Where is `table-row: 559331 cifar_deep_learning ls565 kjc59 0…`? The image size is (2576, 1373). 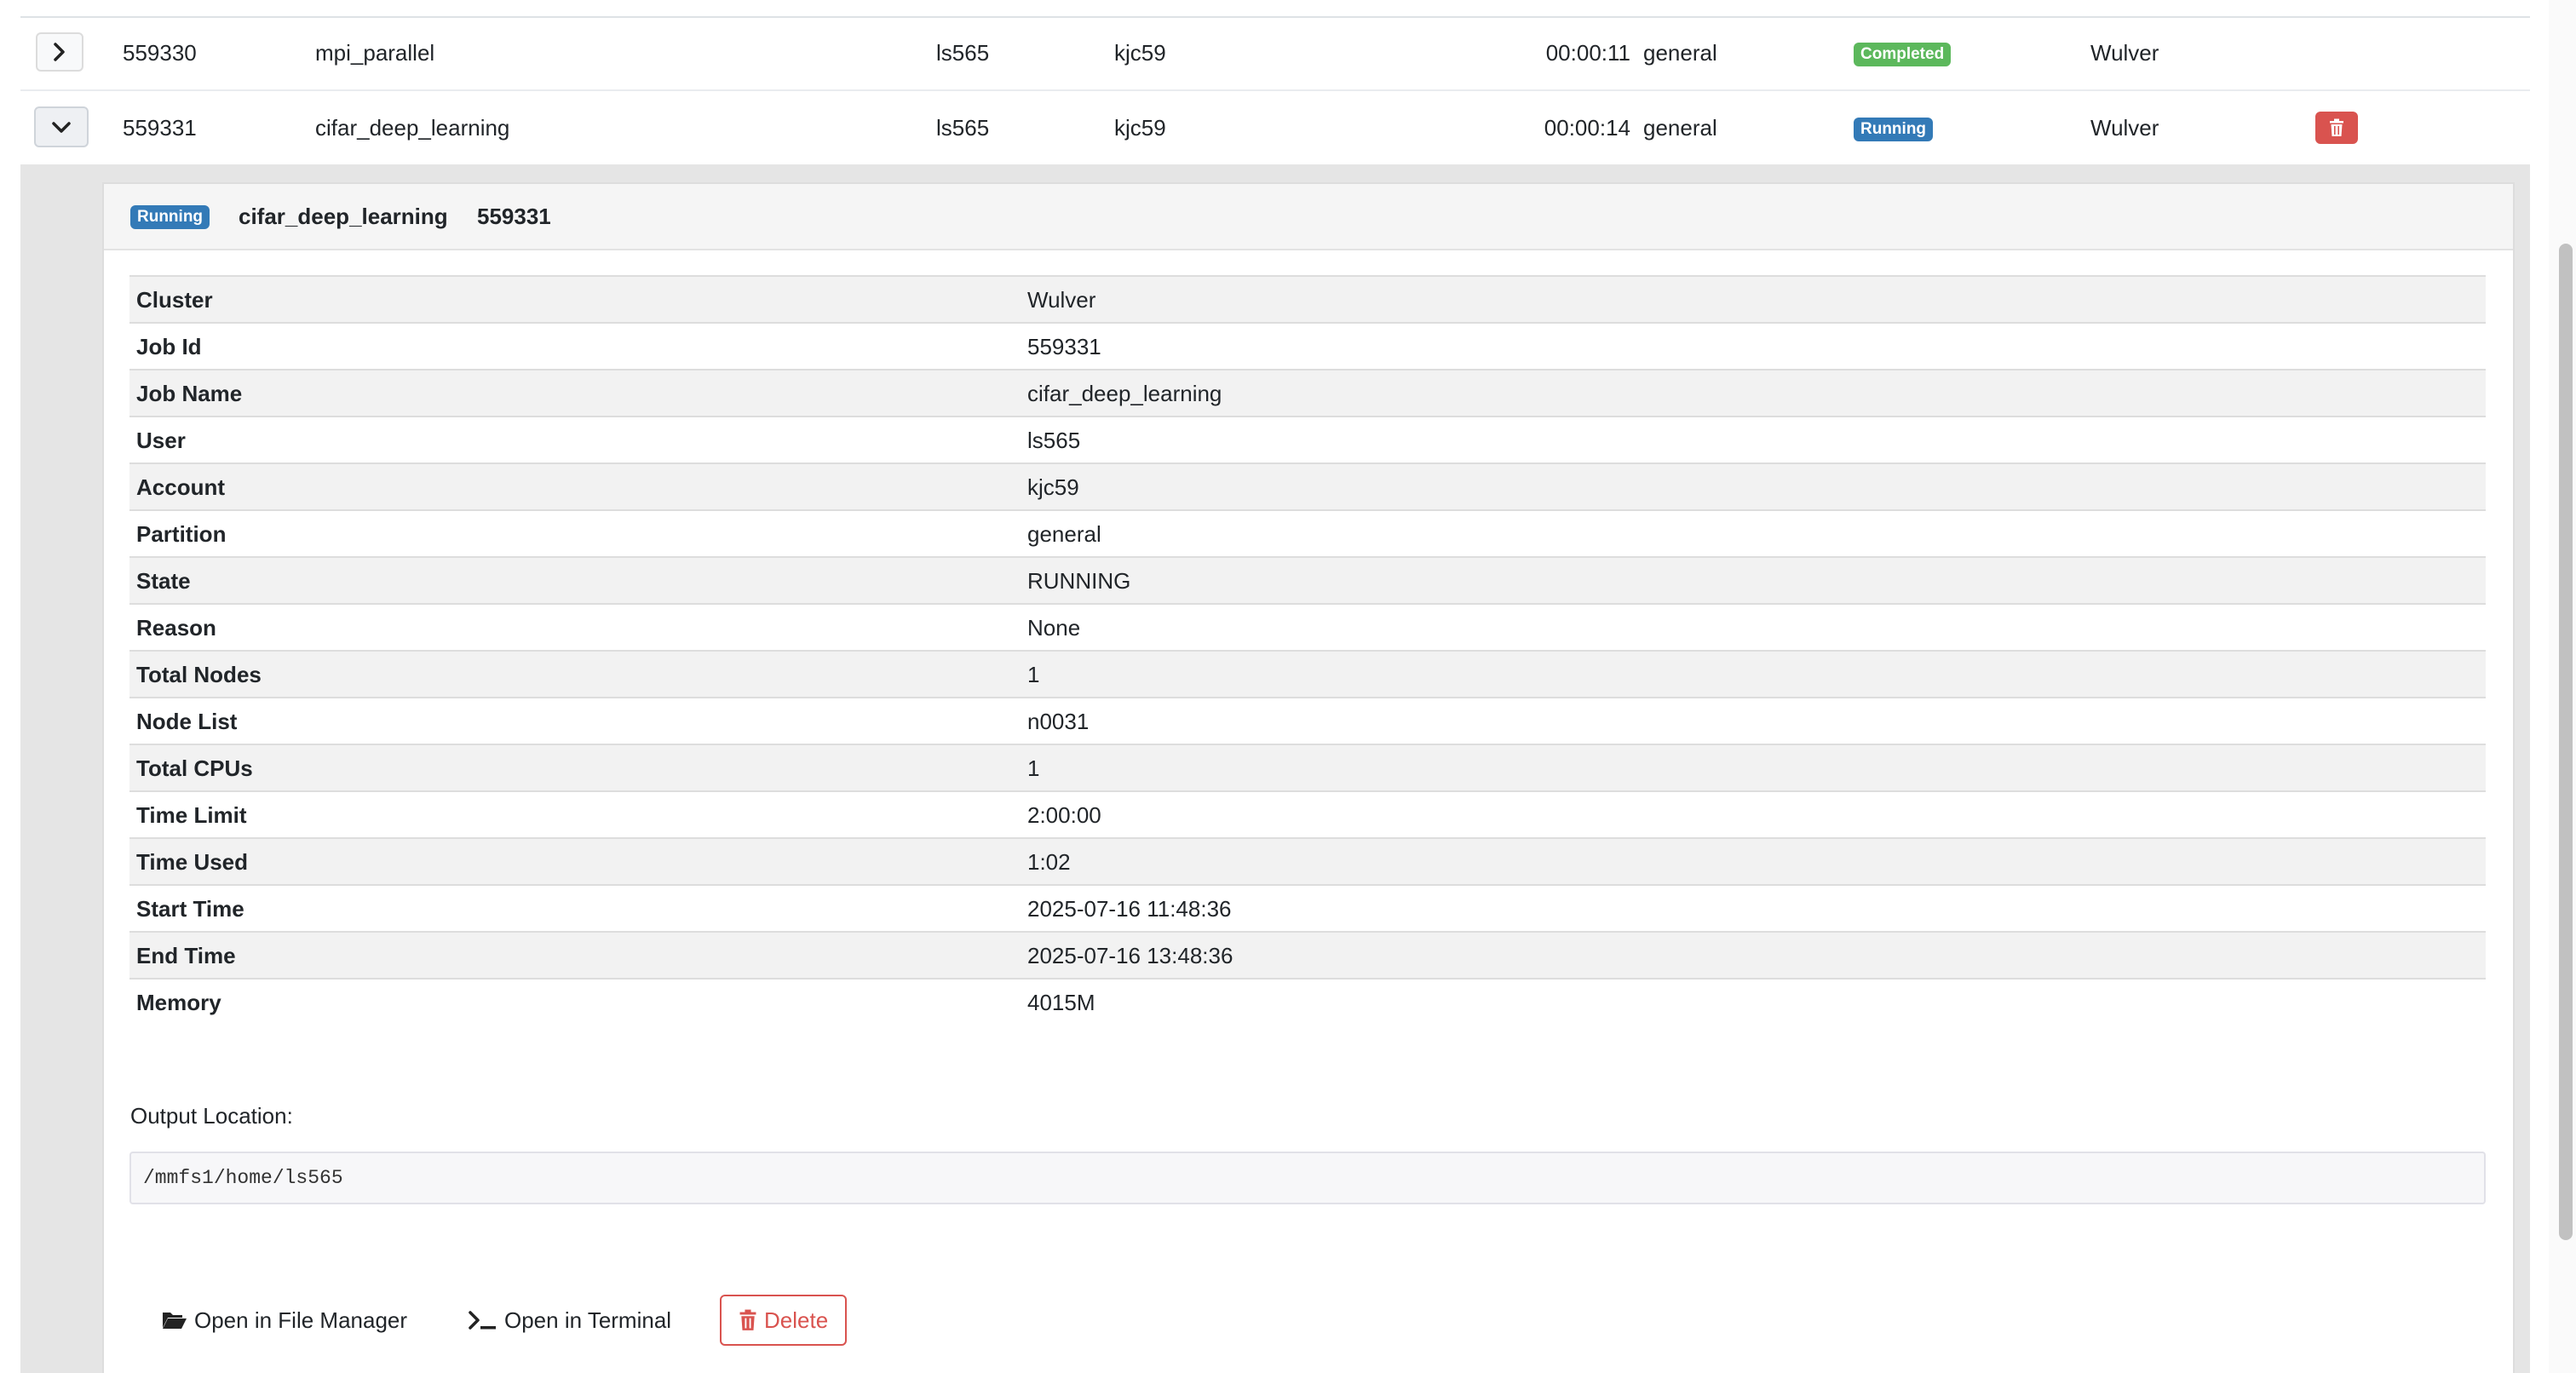
table-row: 559331 cifar_deep_learning ls565 kjc59 0… is located at coordinates (1275, 127).